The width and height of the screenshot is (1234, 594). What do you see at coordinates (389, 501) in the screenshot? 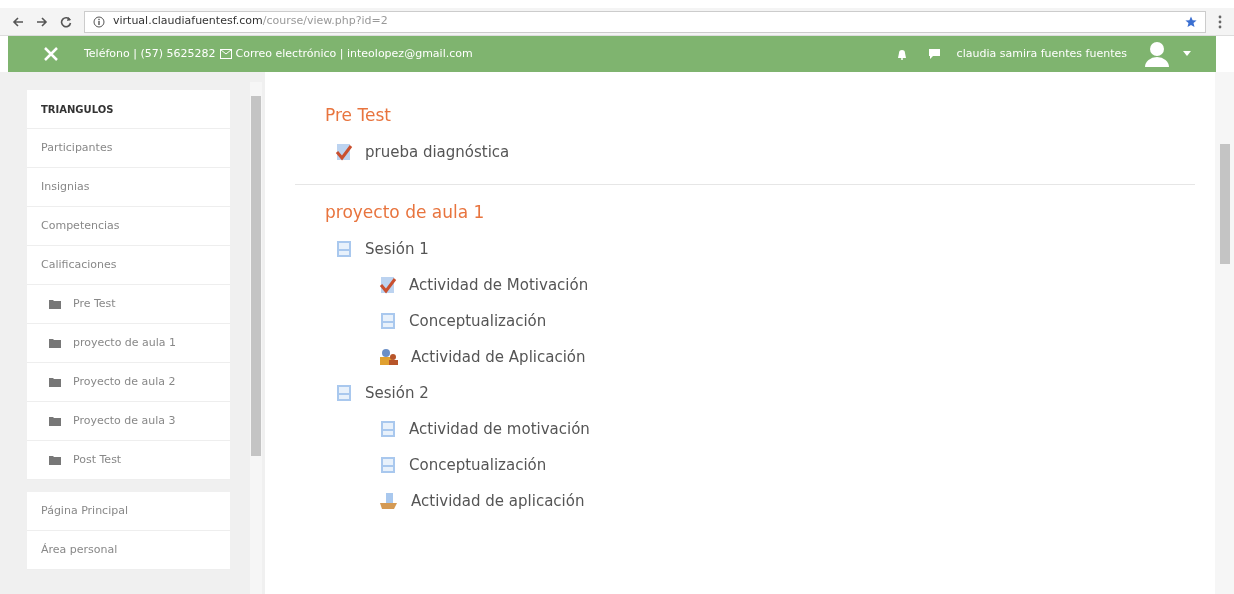
I see `document-tray-icon` at bounding box center [389, 501].